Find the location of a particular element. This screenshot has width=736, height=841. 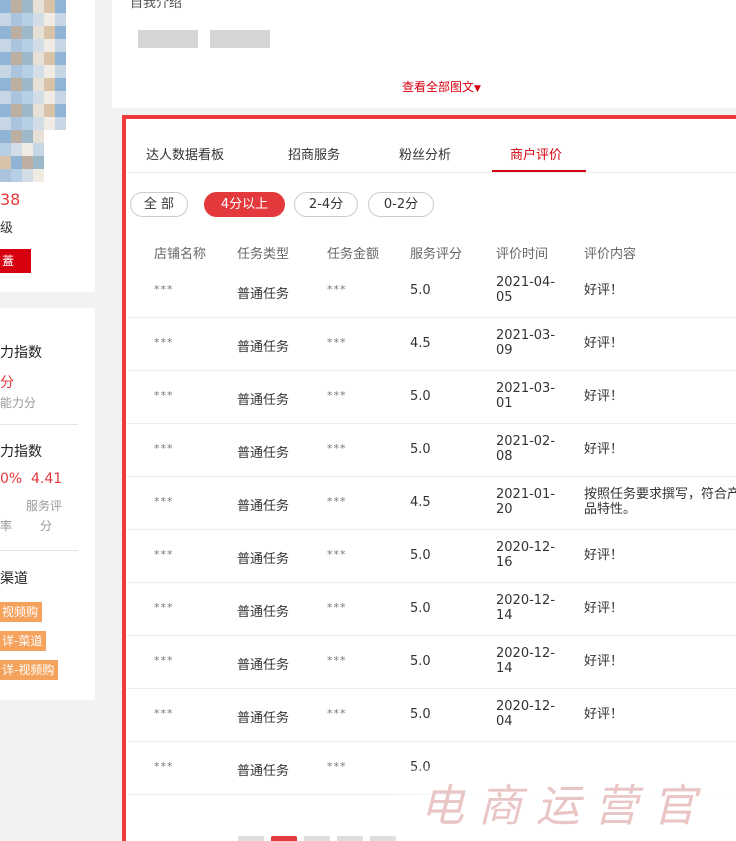

tab-merchant-service: 招商服务 is located at coordinates (314, 153).